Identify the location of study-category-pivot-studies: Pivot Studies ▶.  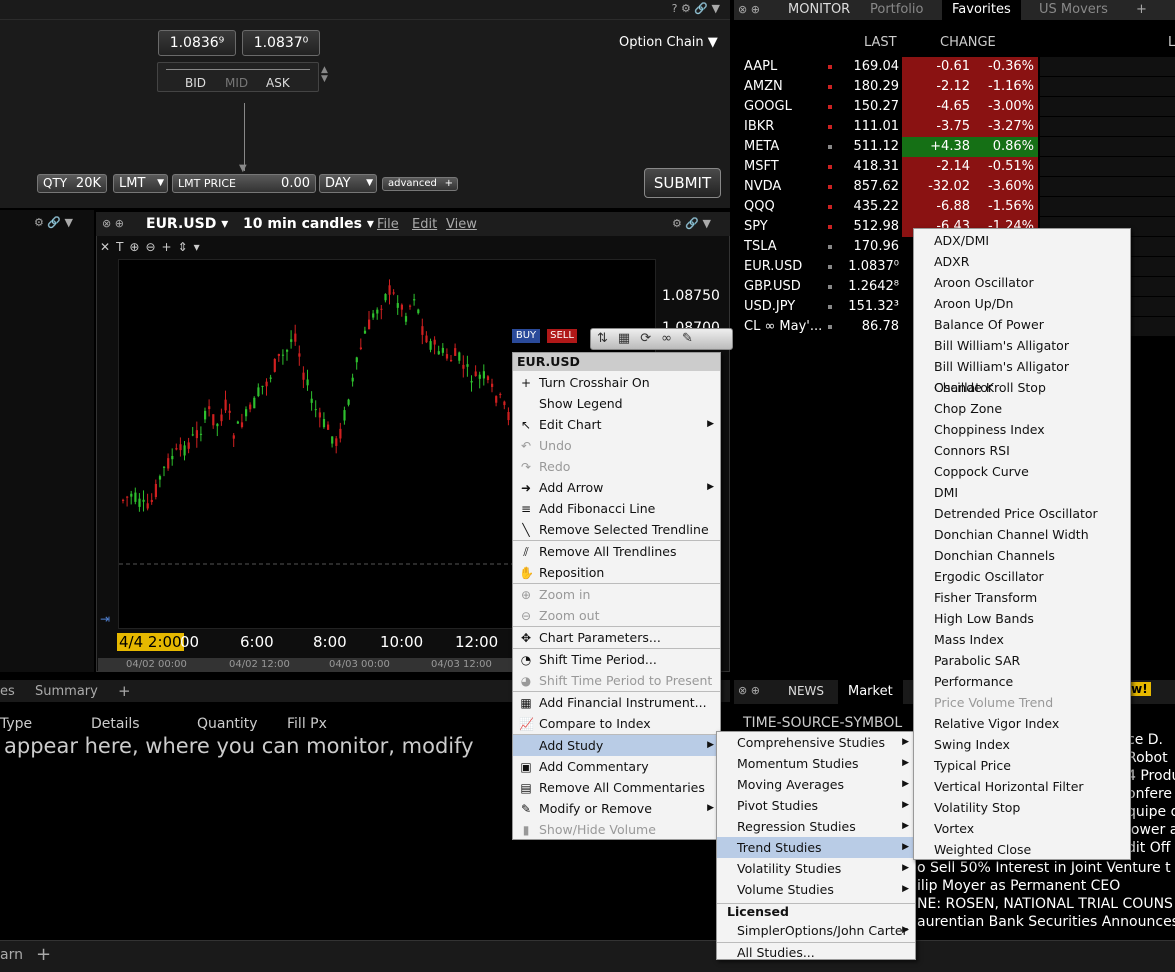
(816, 805).